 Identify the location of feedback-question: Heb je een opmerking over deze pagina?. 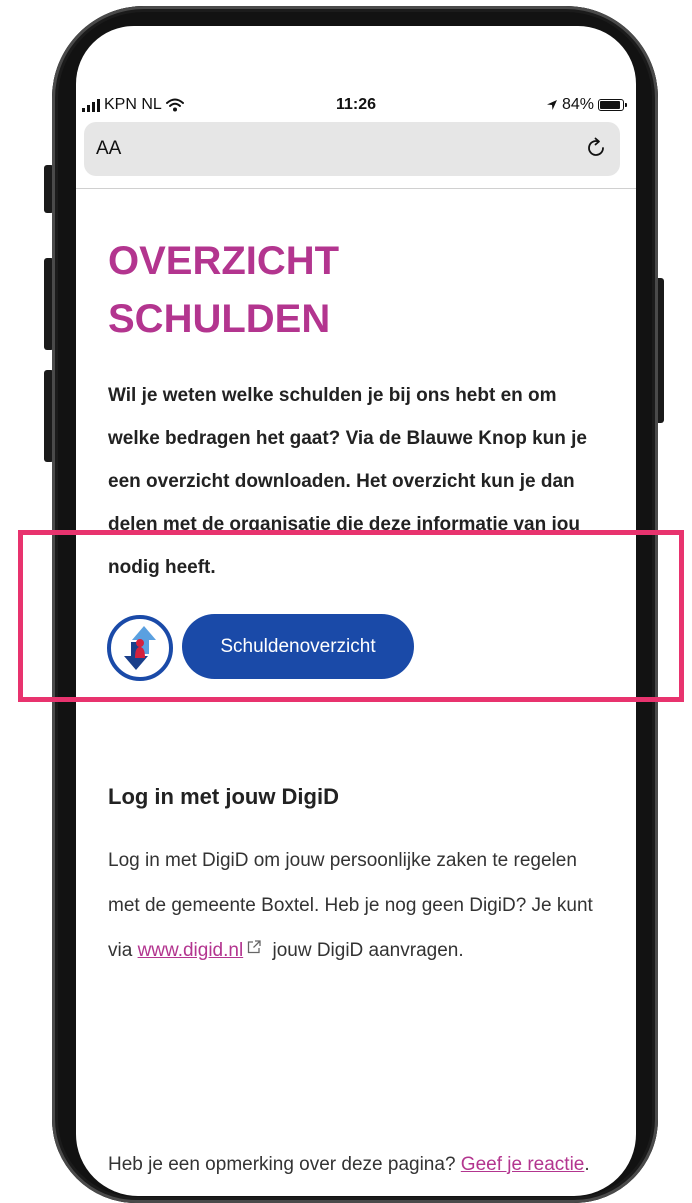
(284, 1164).